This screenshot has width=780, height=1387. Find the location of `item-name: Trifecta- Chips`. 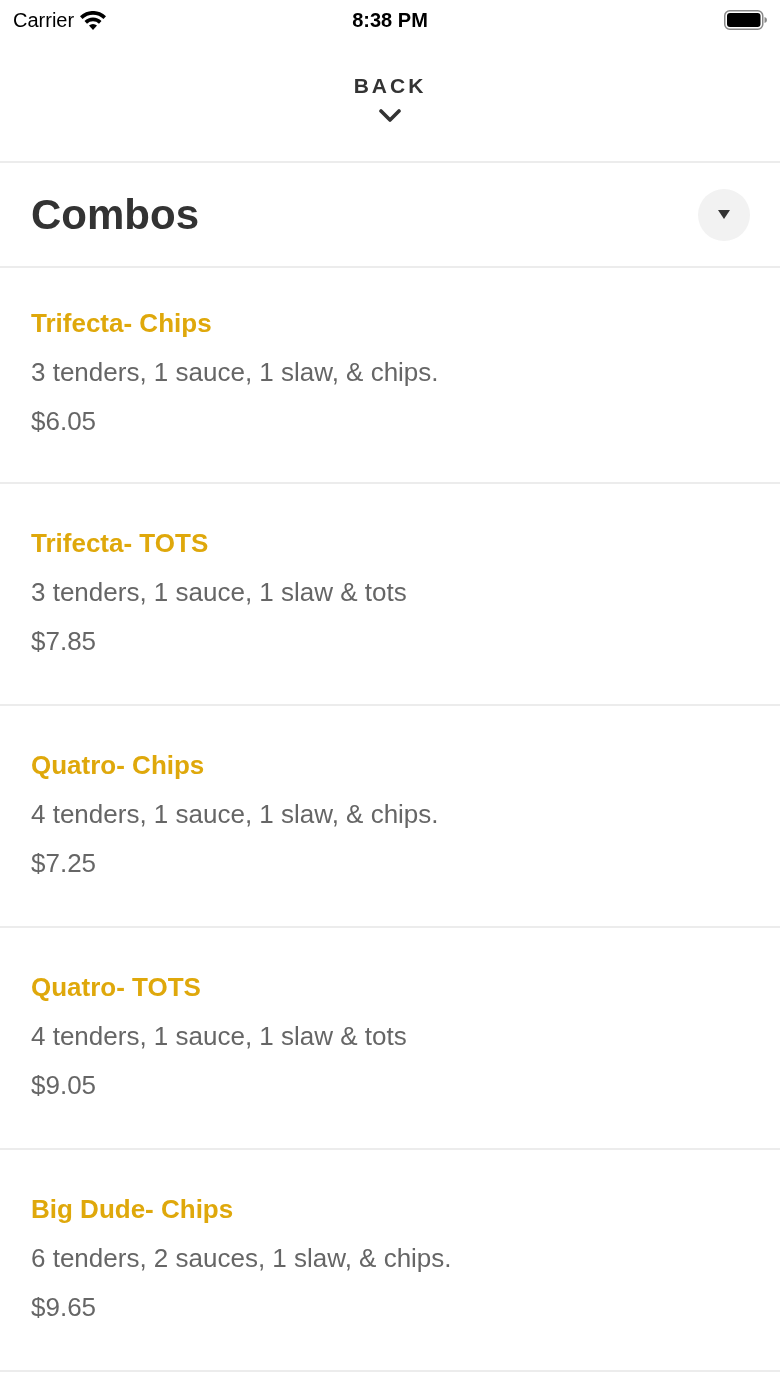

item-name: Trifecta- Chips is located at coordinates (121, 323).